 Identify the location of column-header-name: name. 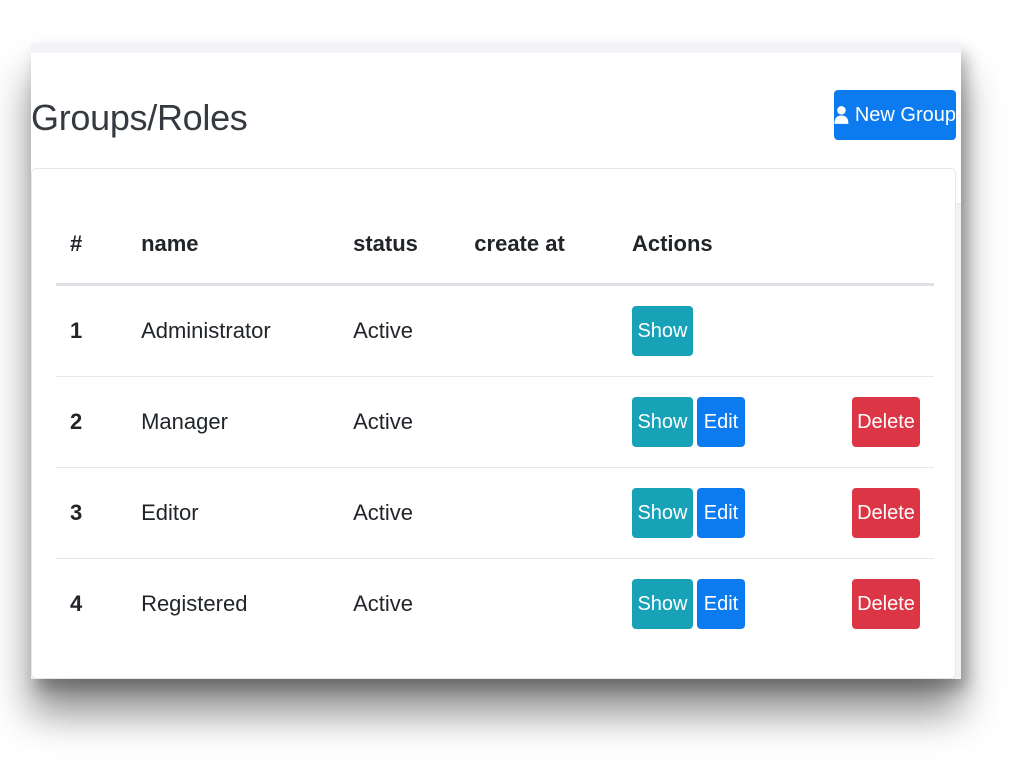
(233, 245).